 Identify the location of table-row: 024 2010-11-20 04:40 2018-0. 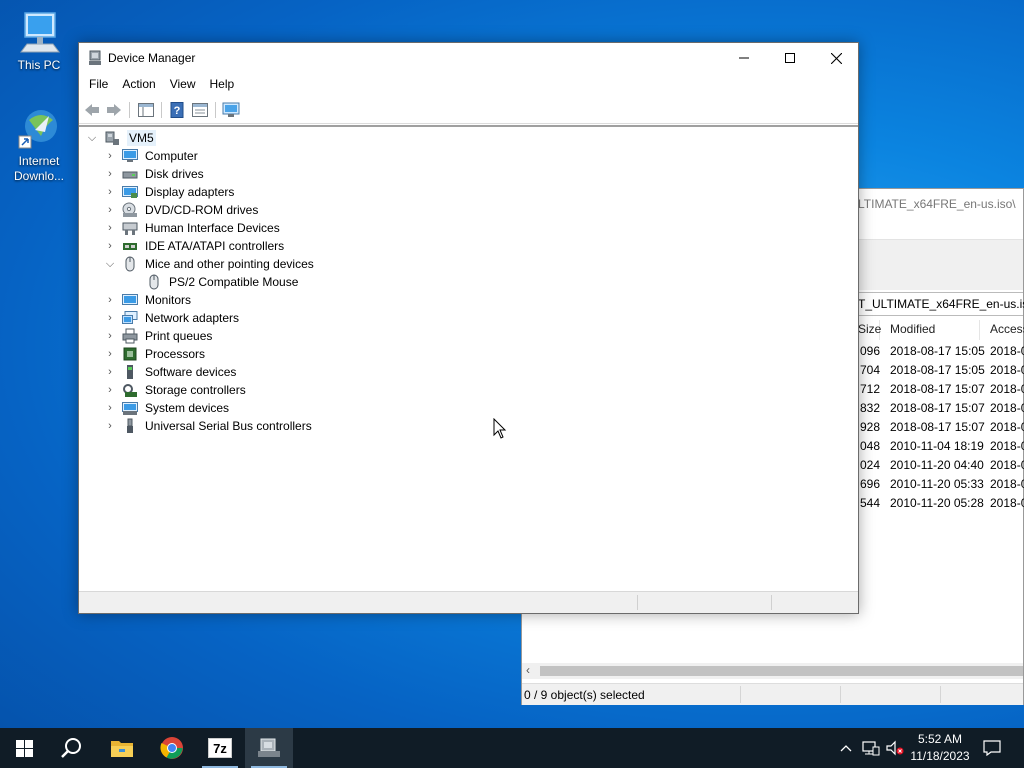
(941, 465).